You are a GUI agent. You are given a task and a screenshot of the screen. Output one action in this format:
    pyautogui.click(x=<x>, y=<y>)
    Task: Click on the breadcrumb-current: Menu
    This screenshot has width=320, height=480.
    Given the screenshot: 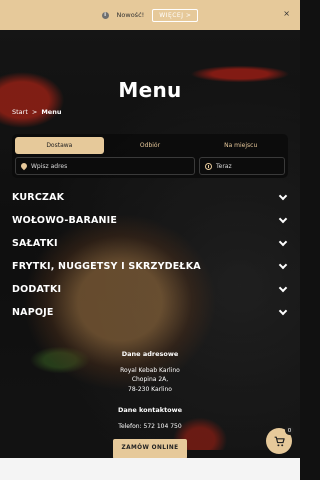 What is the action you would take?
    pyautogui.click(x=51, y=112)
    